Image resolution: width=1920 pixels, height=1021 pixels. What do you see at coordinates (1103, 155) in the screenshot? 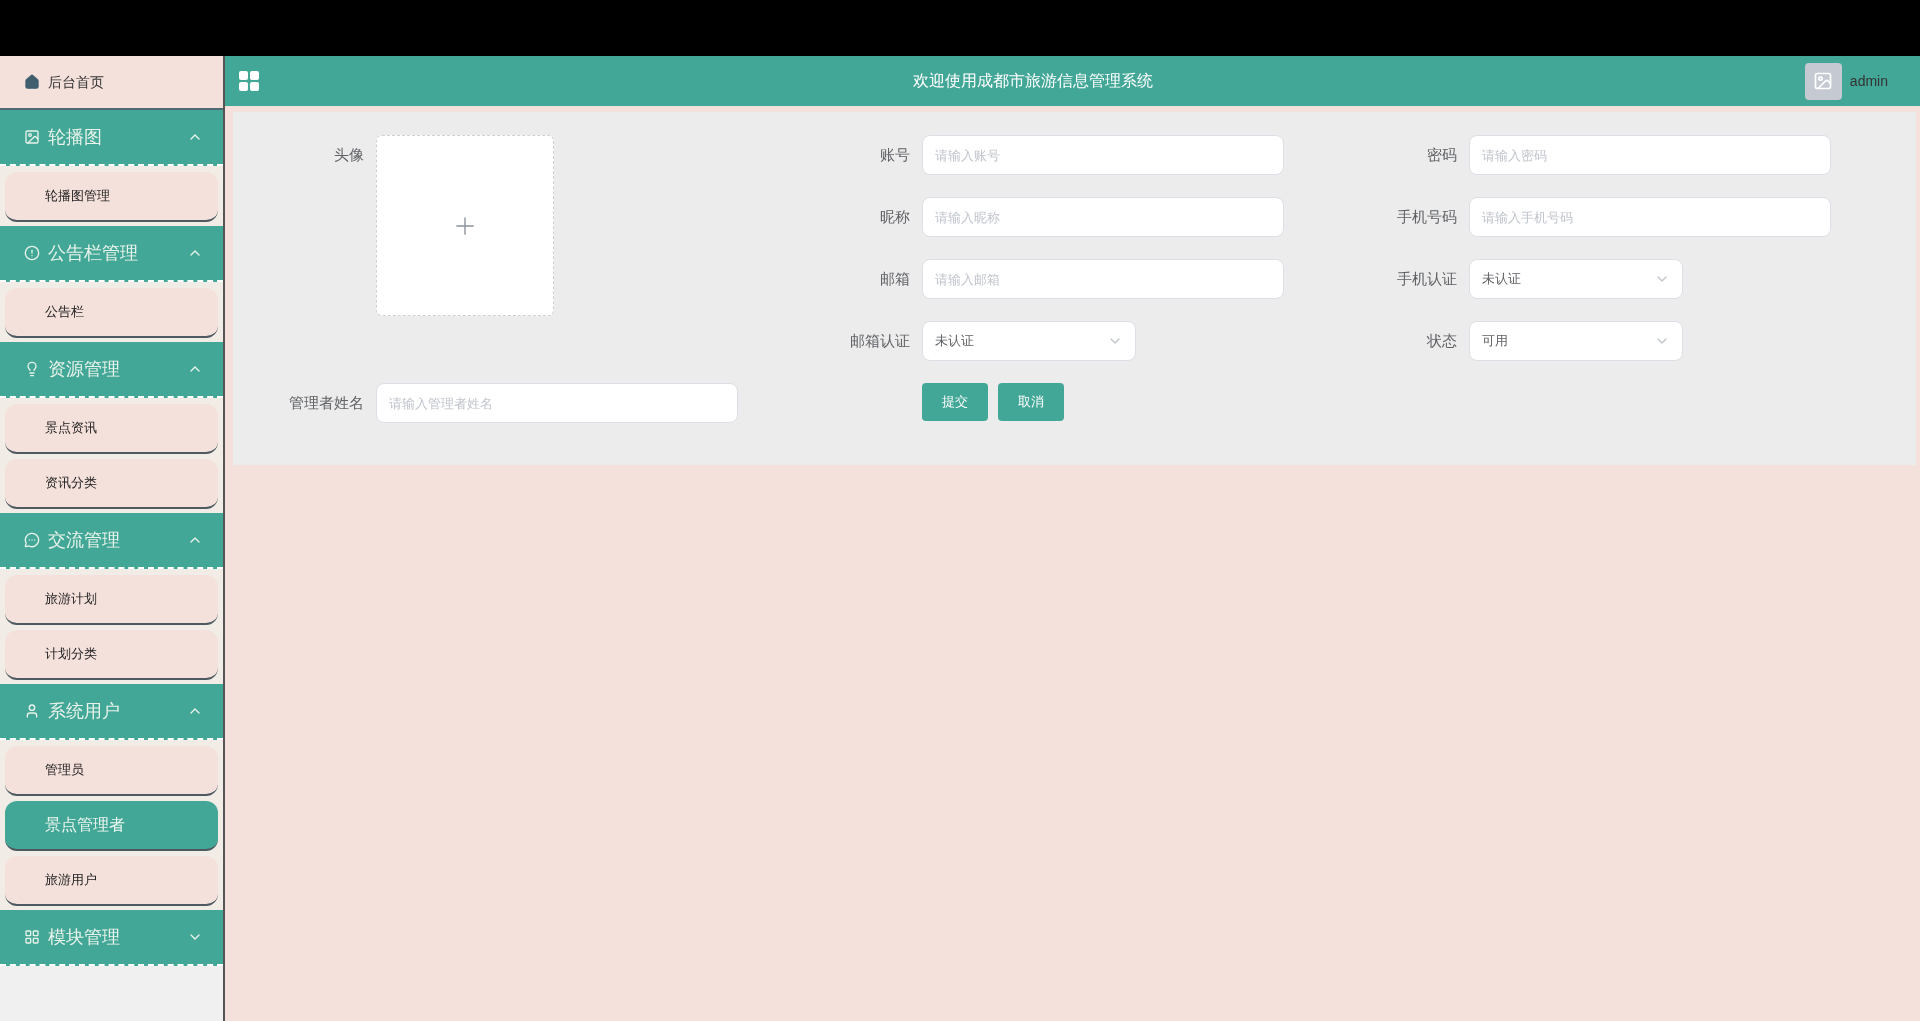
I see `input-field: 请输入账号` at bounding box center [1103, 155].